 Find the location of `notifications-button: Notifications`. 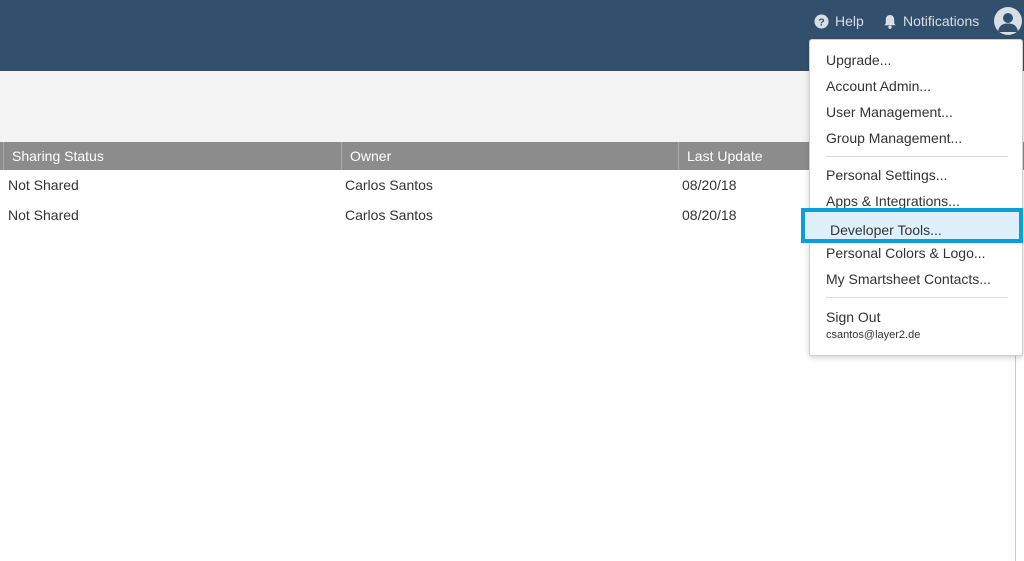

notifications-button: Notifications is located at coordinates (931, 21).